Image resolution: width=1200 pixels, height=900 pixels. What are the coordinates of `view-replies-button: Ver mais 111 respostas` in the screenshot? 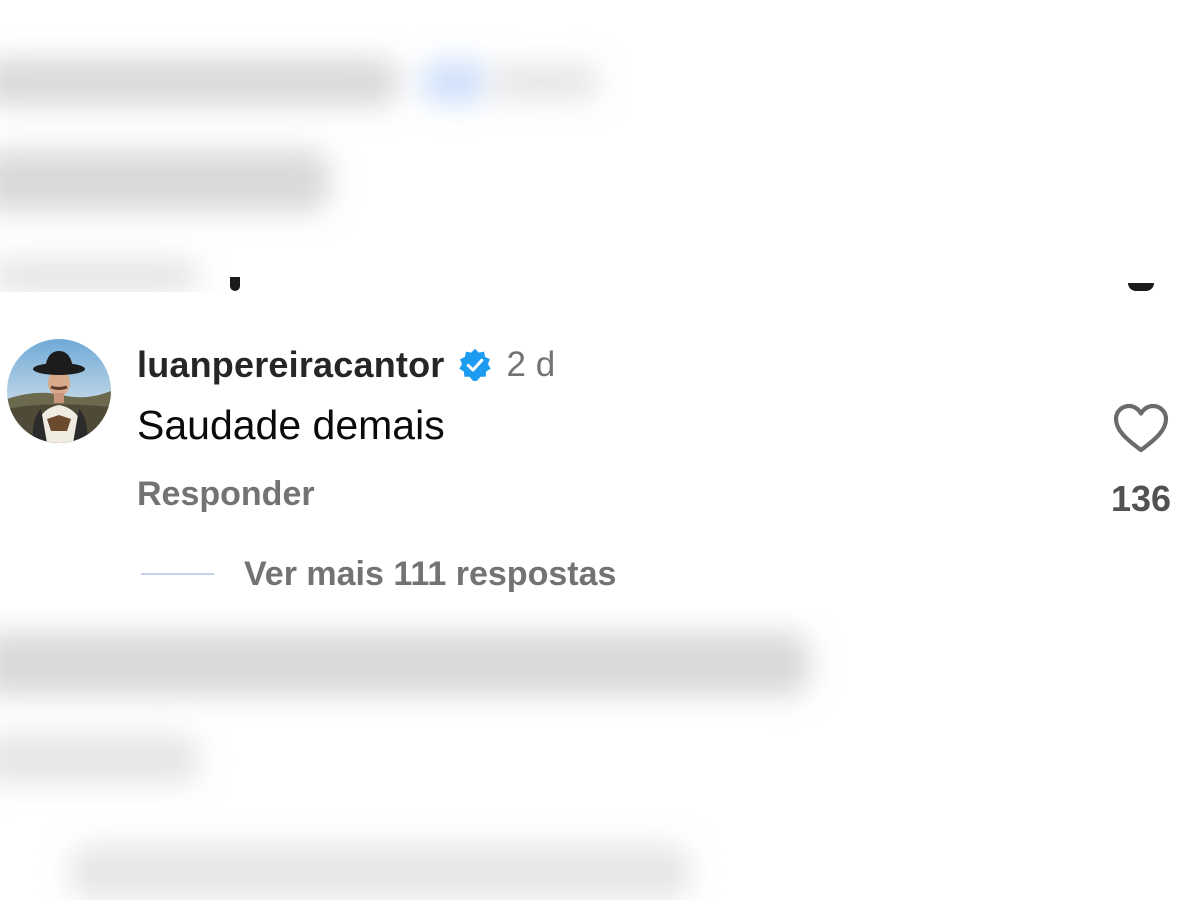 It's located at (378, 574).